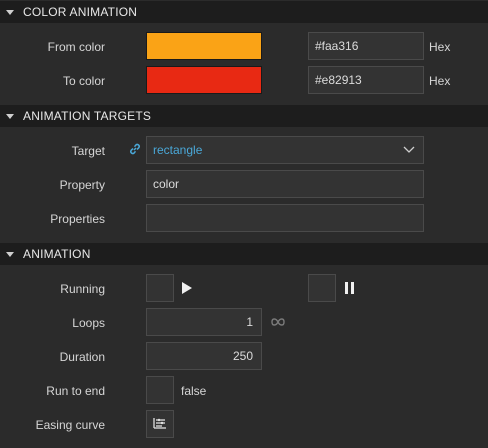  What do you see at coordinates (409, 150) in the screenshot?
I see `chevron-down-icon` at bounding box center [409, 150].